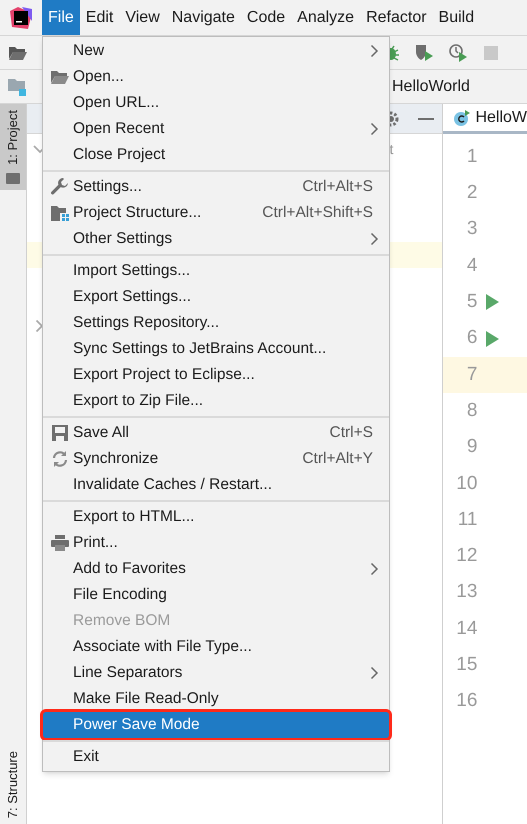 This screenshot has width=527, height=824. What do you see at coordinates (424, 52) in the screenshot?
I see `shield-run-icon` at bounding box center [424, 52].